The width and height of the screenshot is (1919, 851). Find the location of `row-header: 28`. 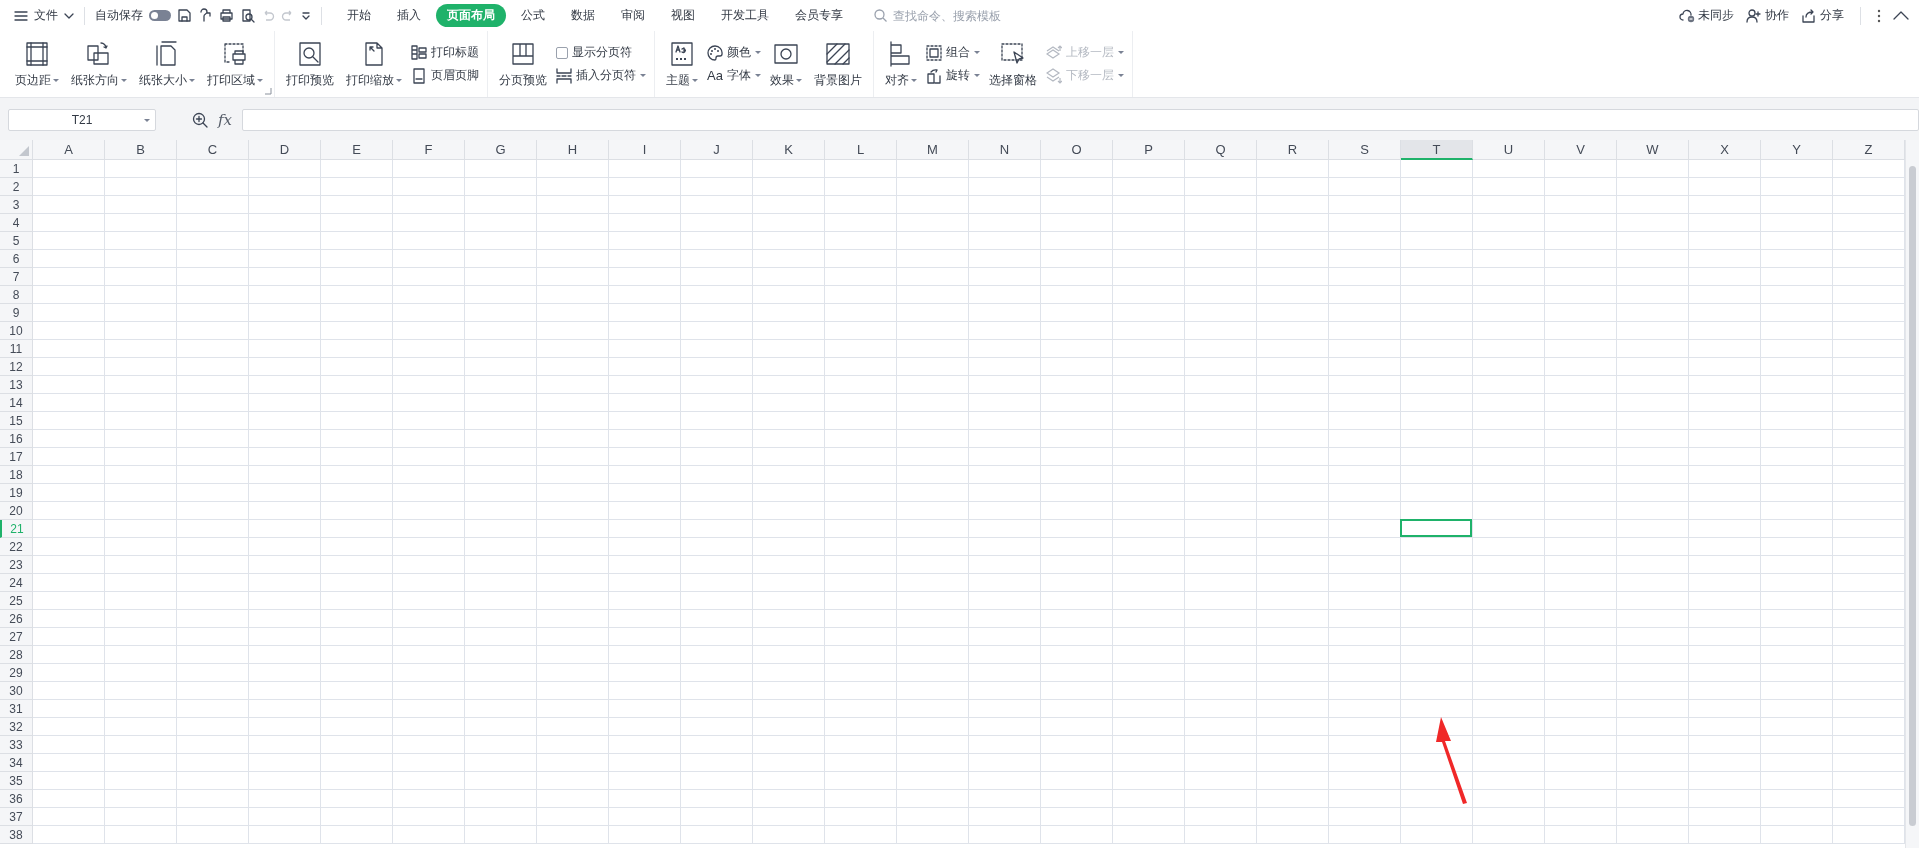

row-header: 28 is located at coordinates (16, 655).